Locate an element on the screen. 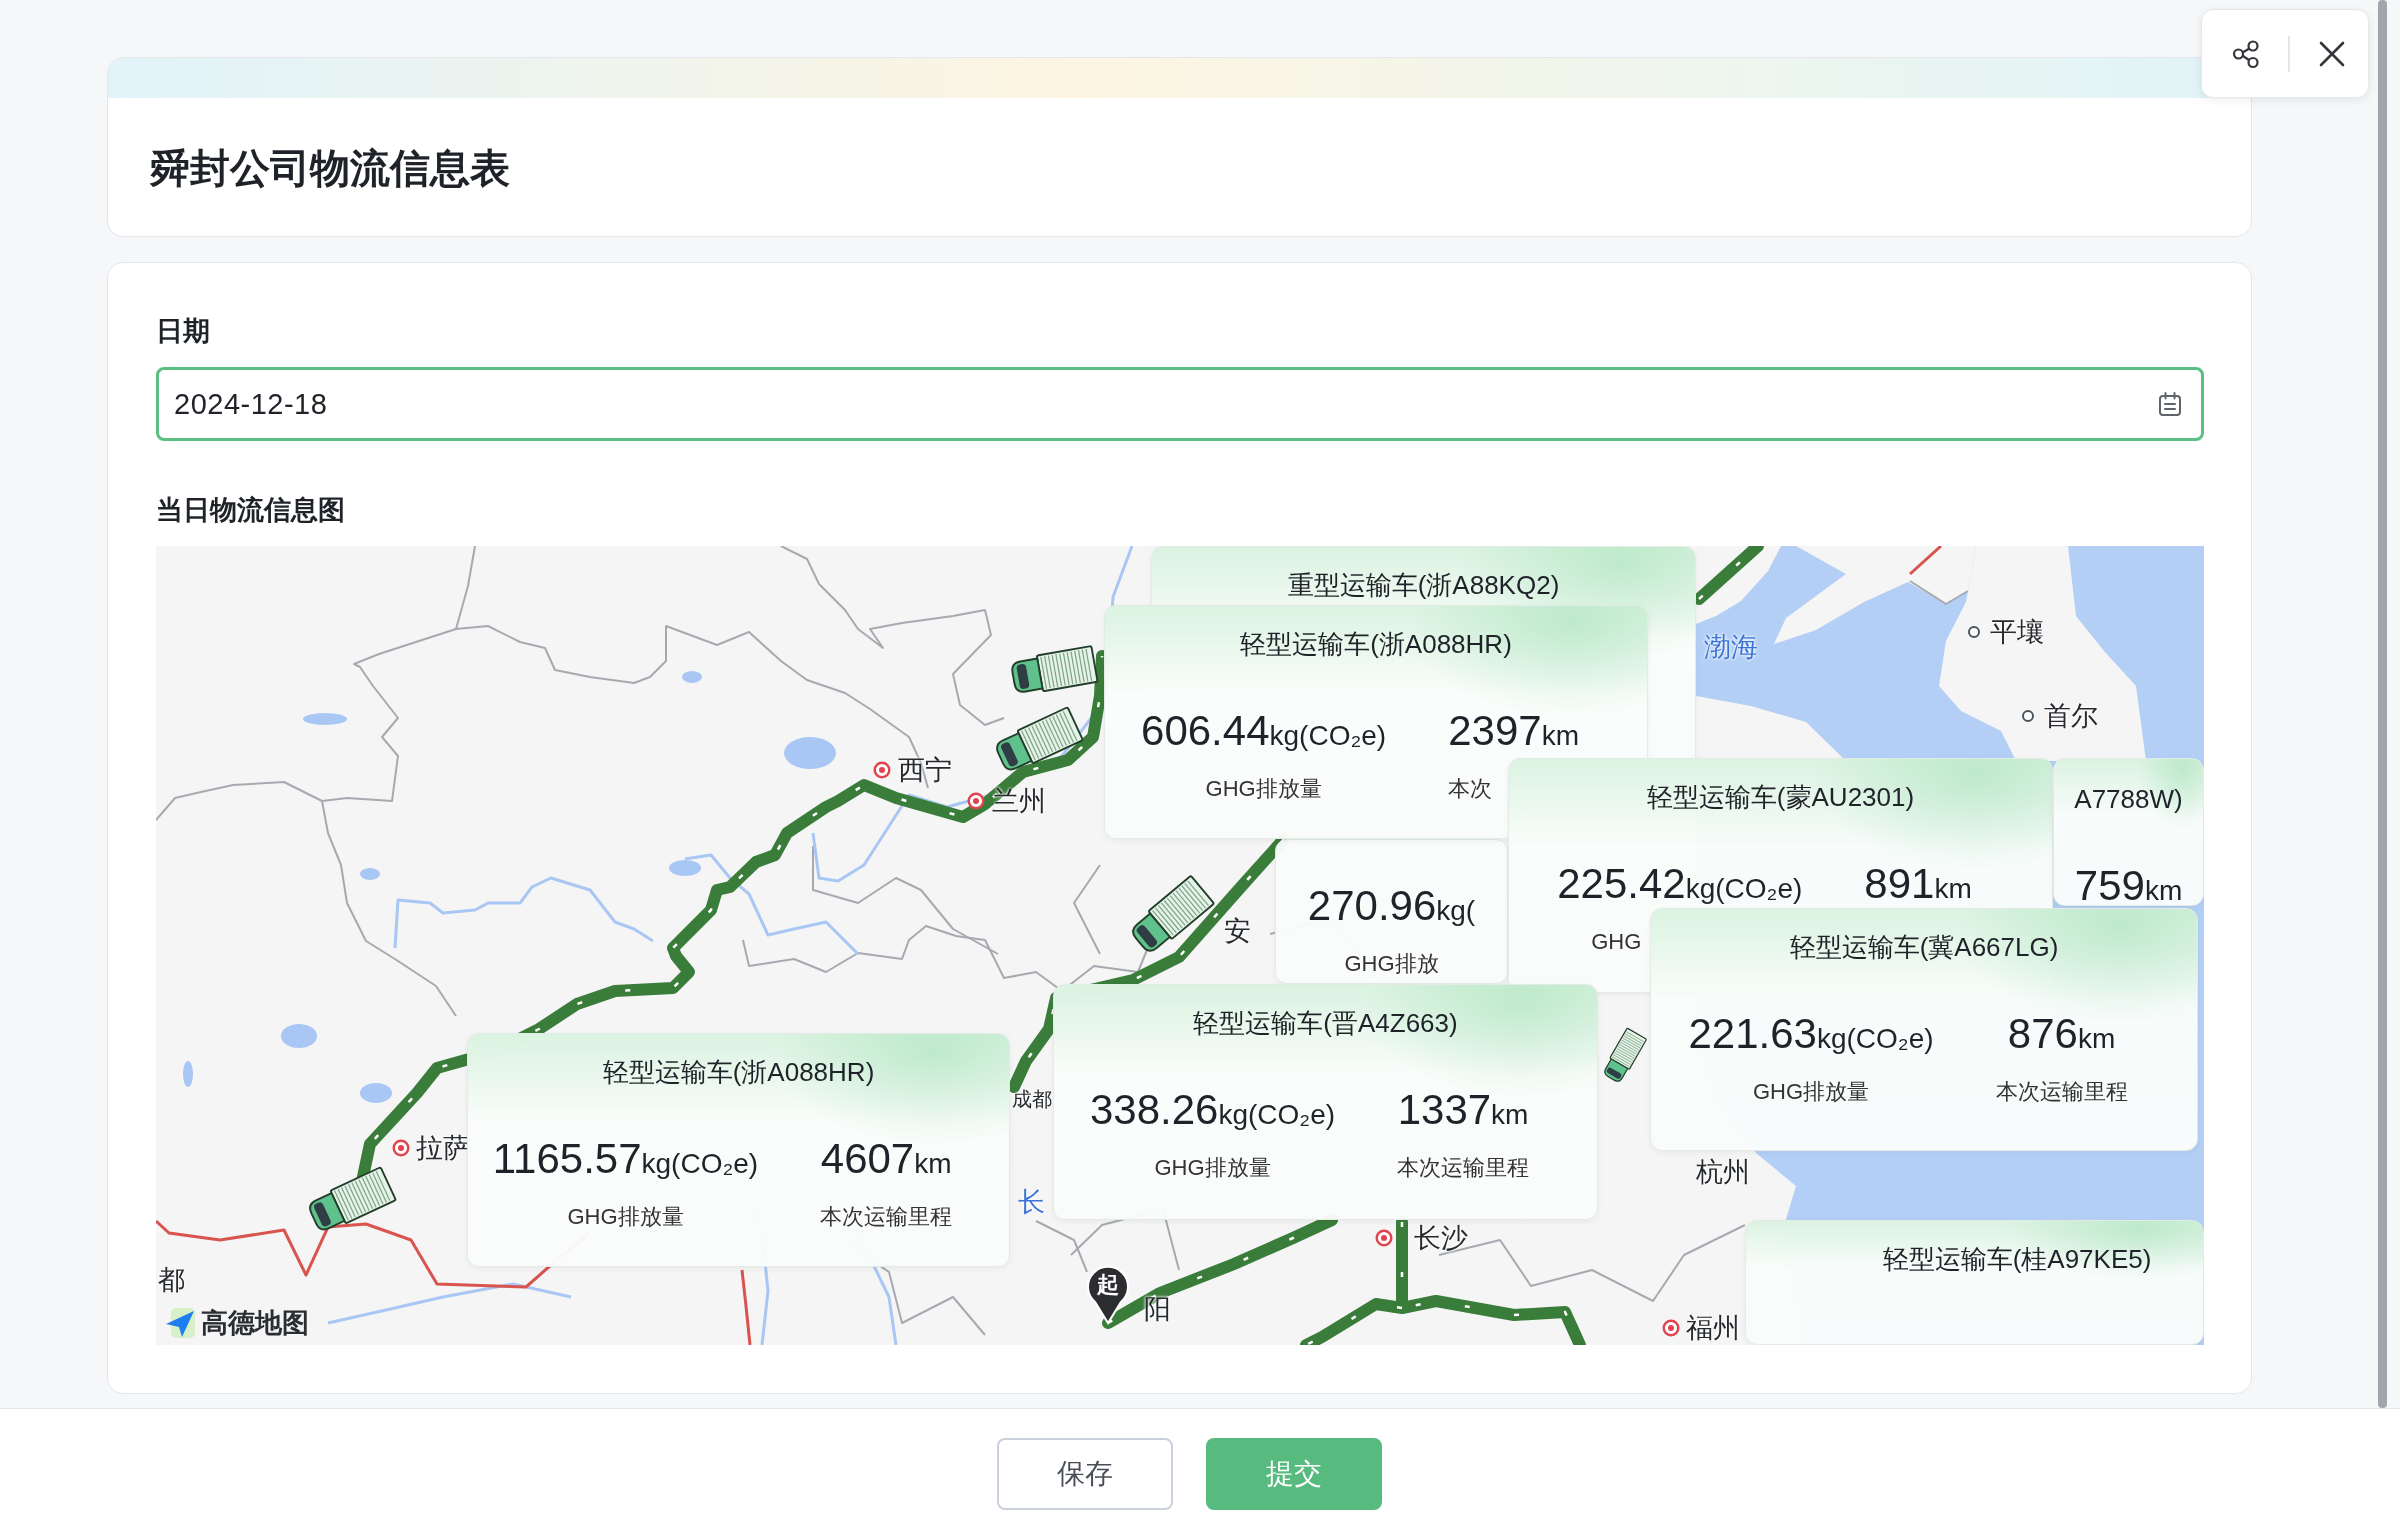 This screenshot has height=1532, width=2400. emission-label: GHG排放 is located at coordinates (1391, 964).